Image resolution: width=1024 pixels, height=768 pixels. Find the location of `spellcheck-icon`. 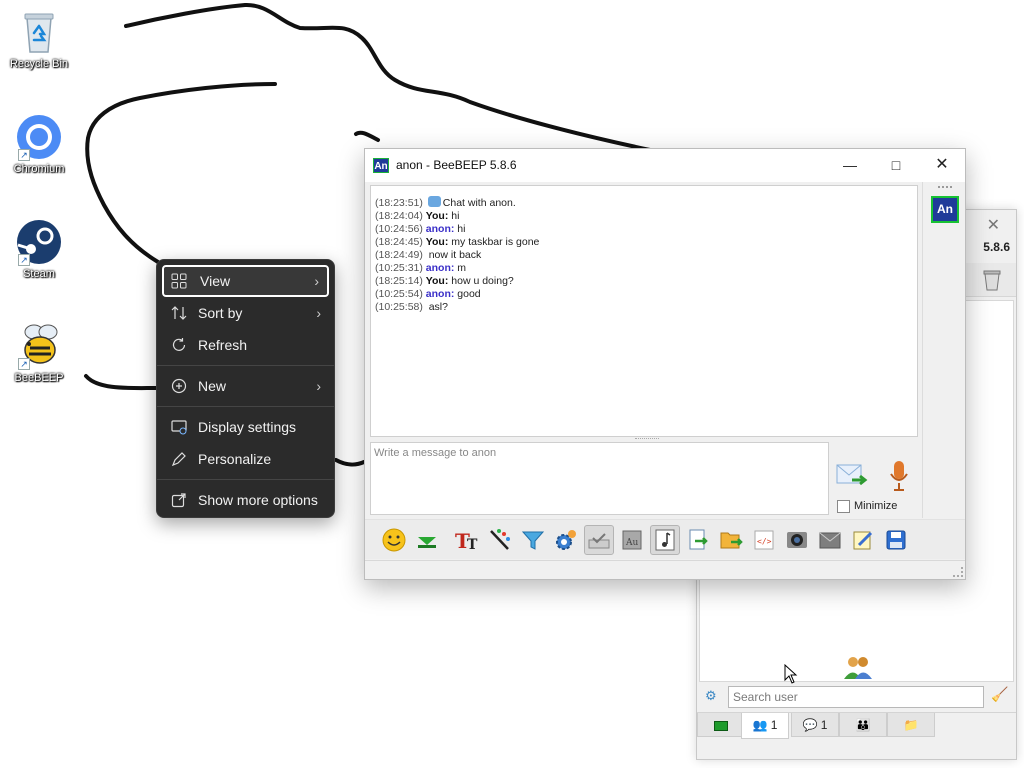

spellcheck-icon is located at coordinates (599, 540).